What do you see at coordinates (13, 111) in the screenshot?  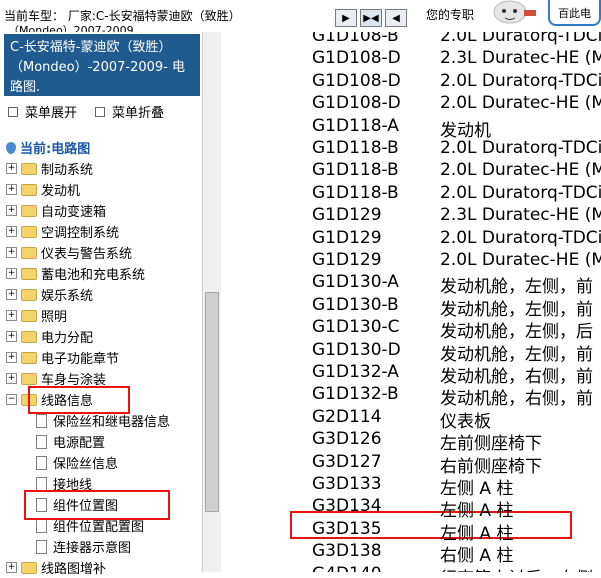 I see `expand-icon` at bounding box center [13, 111].